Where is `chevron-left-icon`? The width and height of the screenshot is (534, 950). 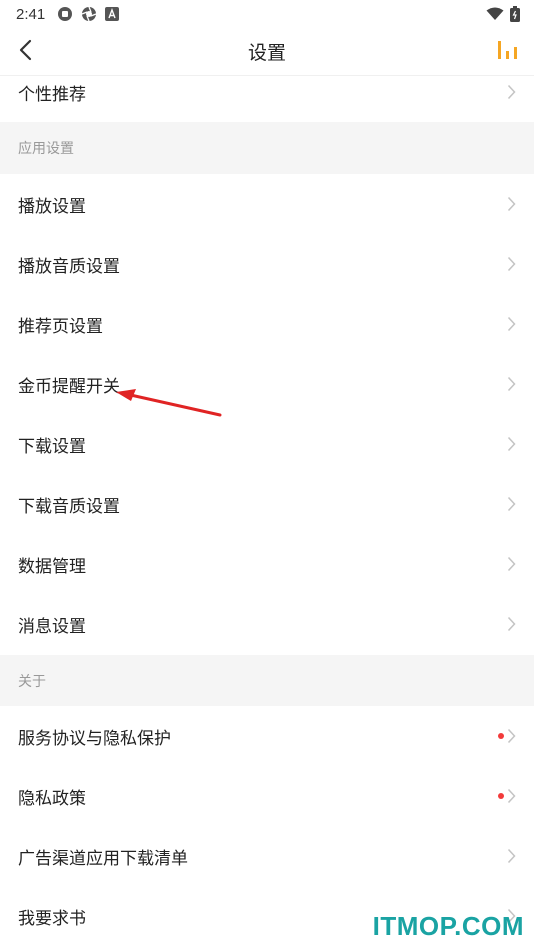
chevron-left-icon is located at coordinates (26, 52).